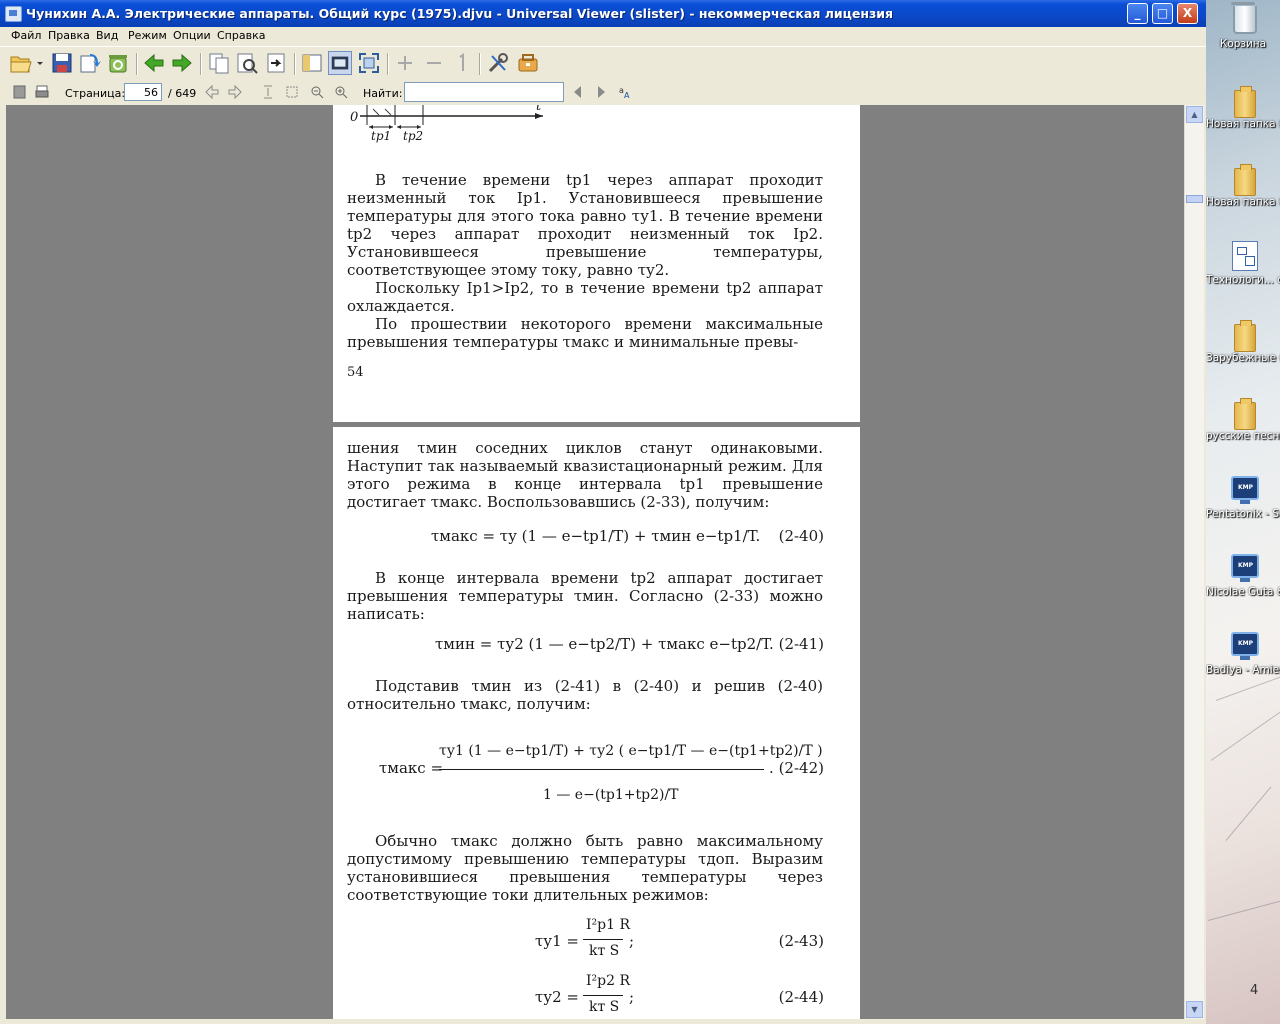 The width and height of the screenshot is (1280, 1024). Describe the element at coordinates (107, 35) in the screenshot. I see `menu-view: Вид` at that location.